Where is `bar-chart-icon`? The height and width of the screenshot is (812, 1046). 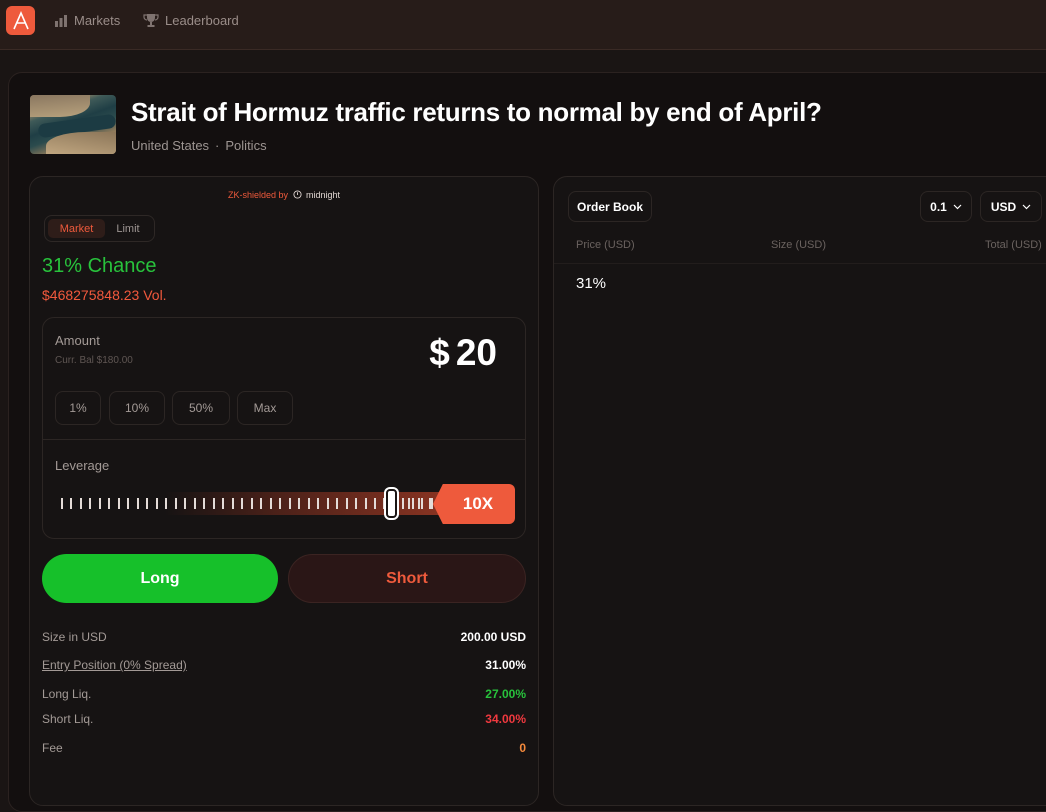 bar-chart-icon is located at coordinates (61, 20).